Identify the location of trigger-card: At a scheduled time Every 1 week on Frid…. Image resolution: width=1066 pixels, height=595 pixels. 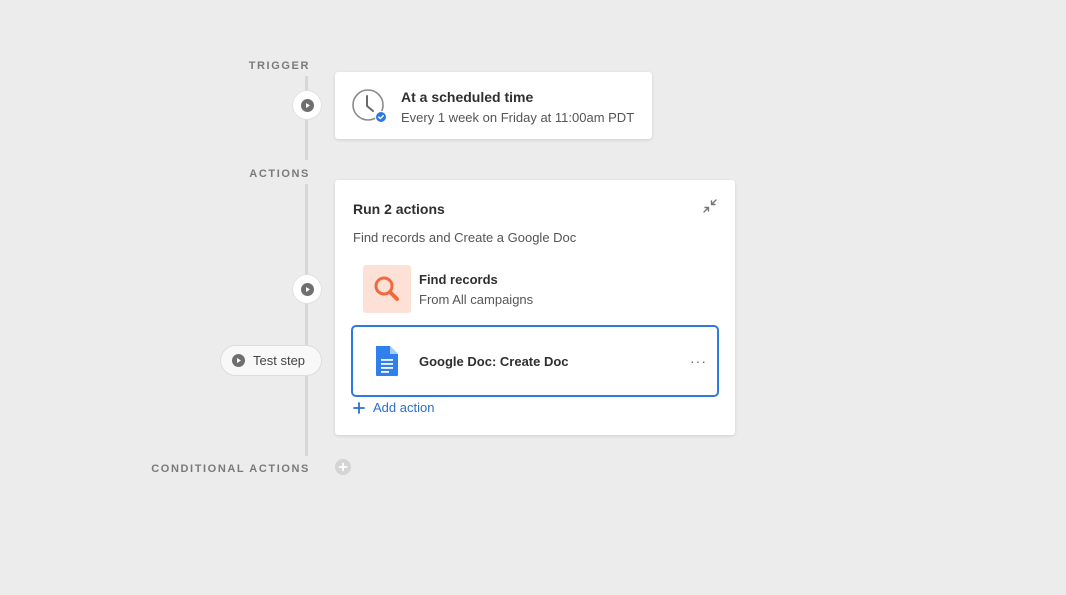
(493, 105).